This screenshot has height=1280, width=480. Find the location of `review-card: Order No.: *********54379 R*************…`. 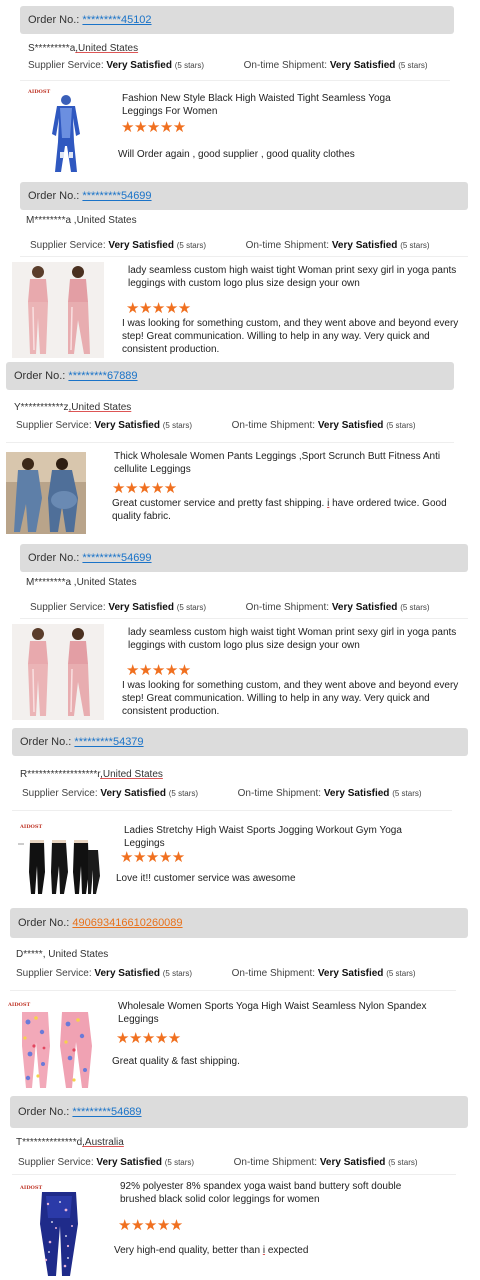

review-card: Order No.: *********54379 R*************… is located at coordinates (240, 815).